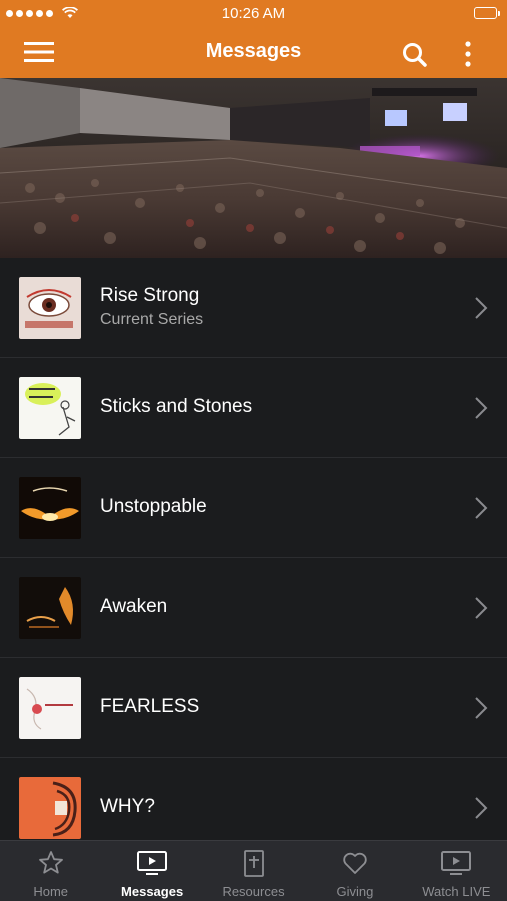 This screenshot has width=507, height=901. I want to click on star-icon, so click(50, 862).